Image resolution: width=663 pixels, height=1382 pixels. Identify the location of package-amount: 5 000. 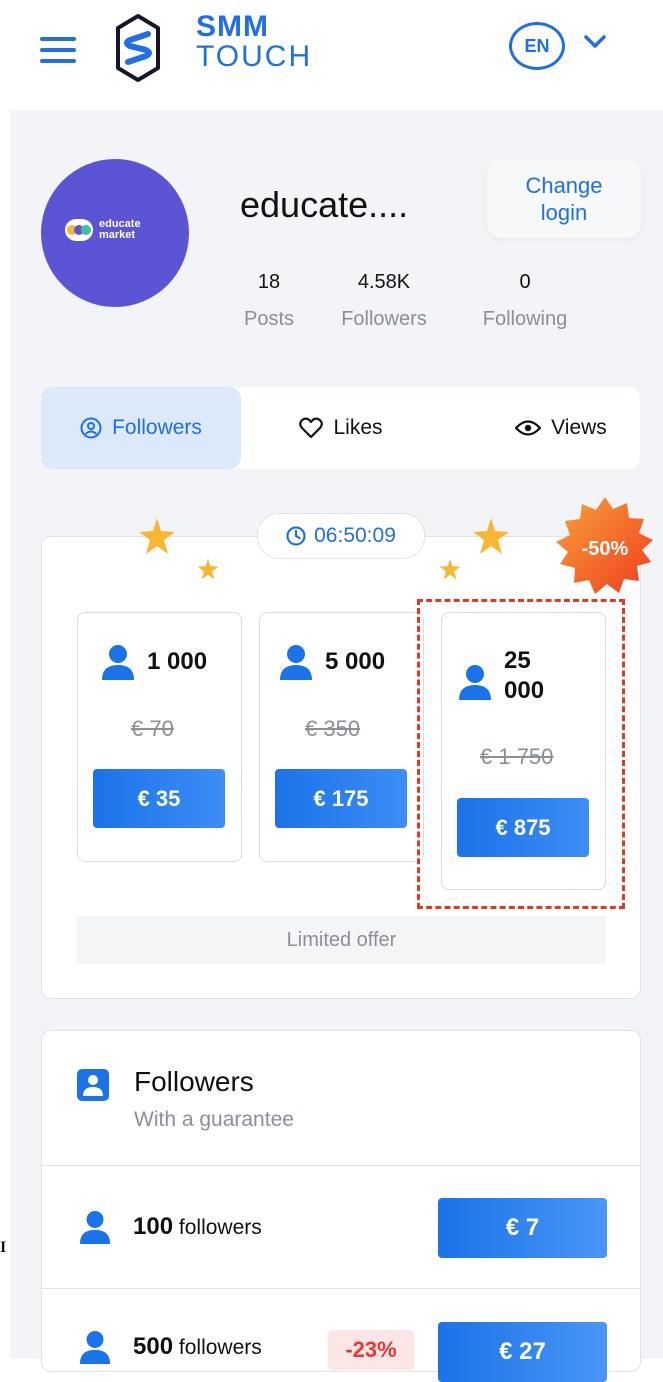
(332, 662).